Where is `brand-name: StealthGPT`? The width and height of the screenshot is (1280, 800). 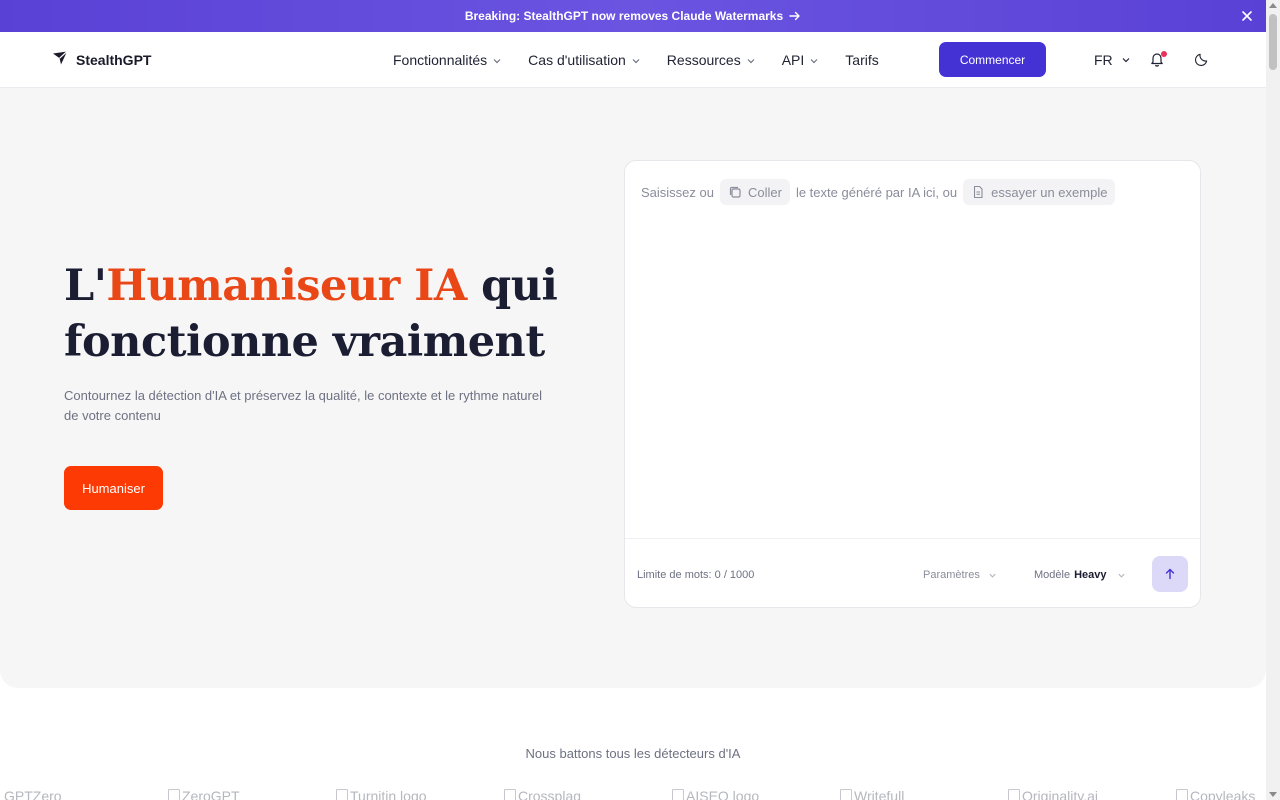
brand-name: StealthGPT is located at coordinates (114, 59).